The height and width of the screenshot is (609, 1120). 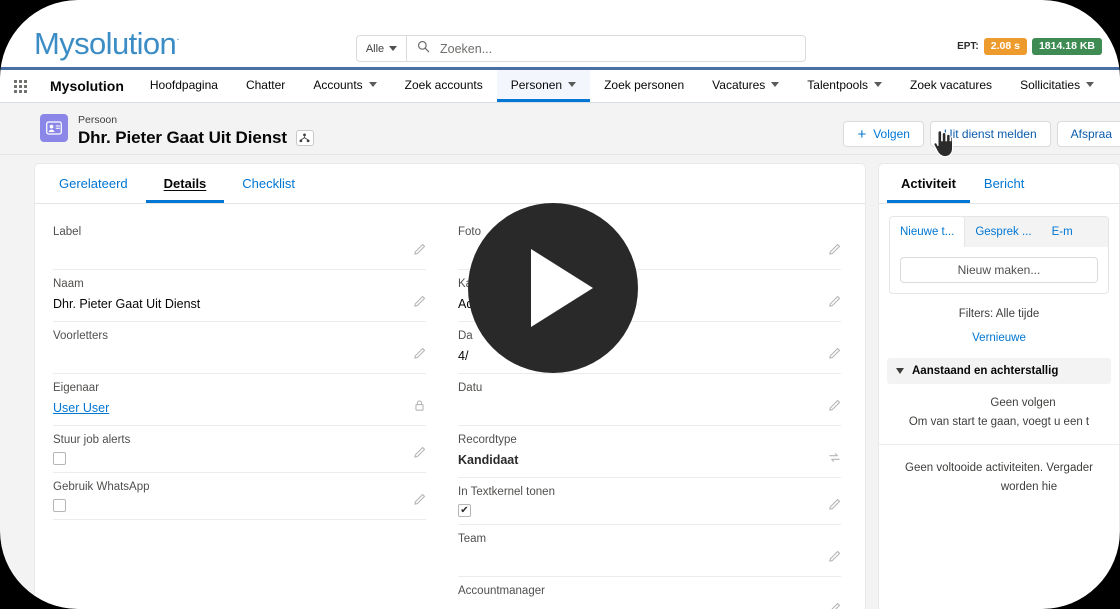 I want to click on completed-line-1: Geen voltooide activiteiten. Vergader, so click(x=999, y=468).